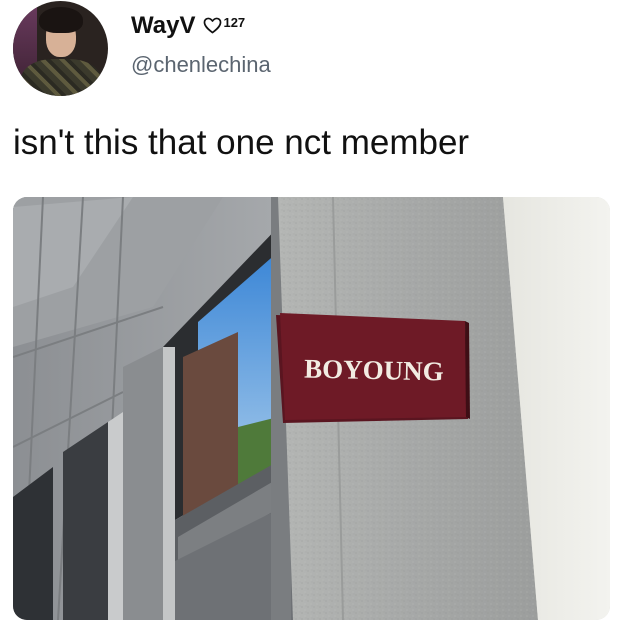 This screenshot has height=640, width=640. I want to click on boyoung-sign: BOYOUNG, so click(373, 368).